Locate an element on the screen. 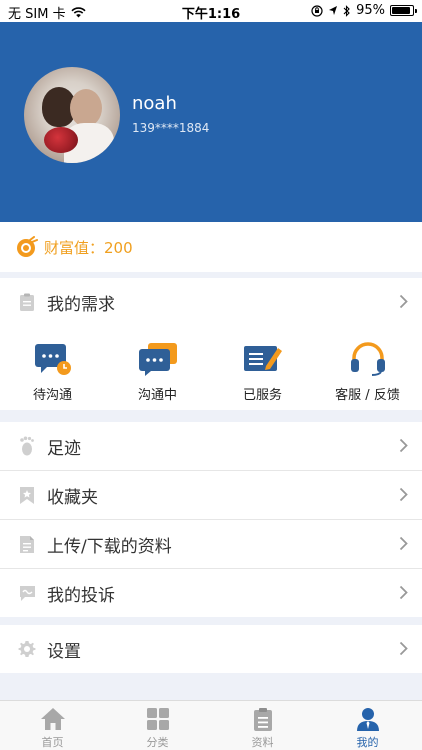  tab-materials: 资料 is located at coordinates (262, 725).